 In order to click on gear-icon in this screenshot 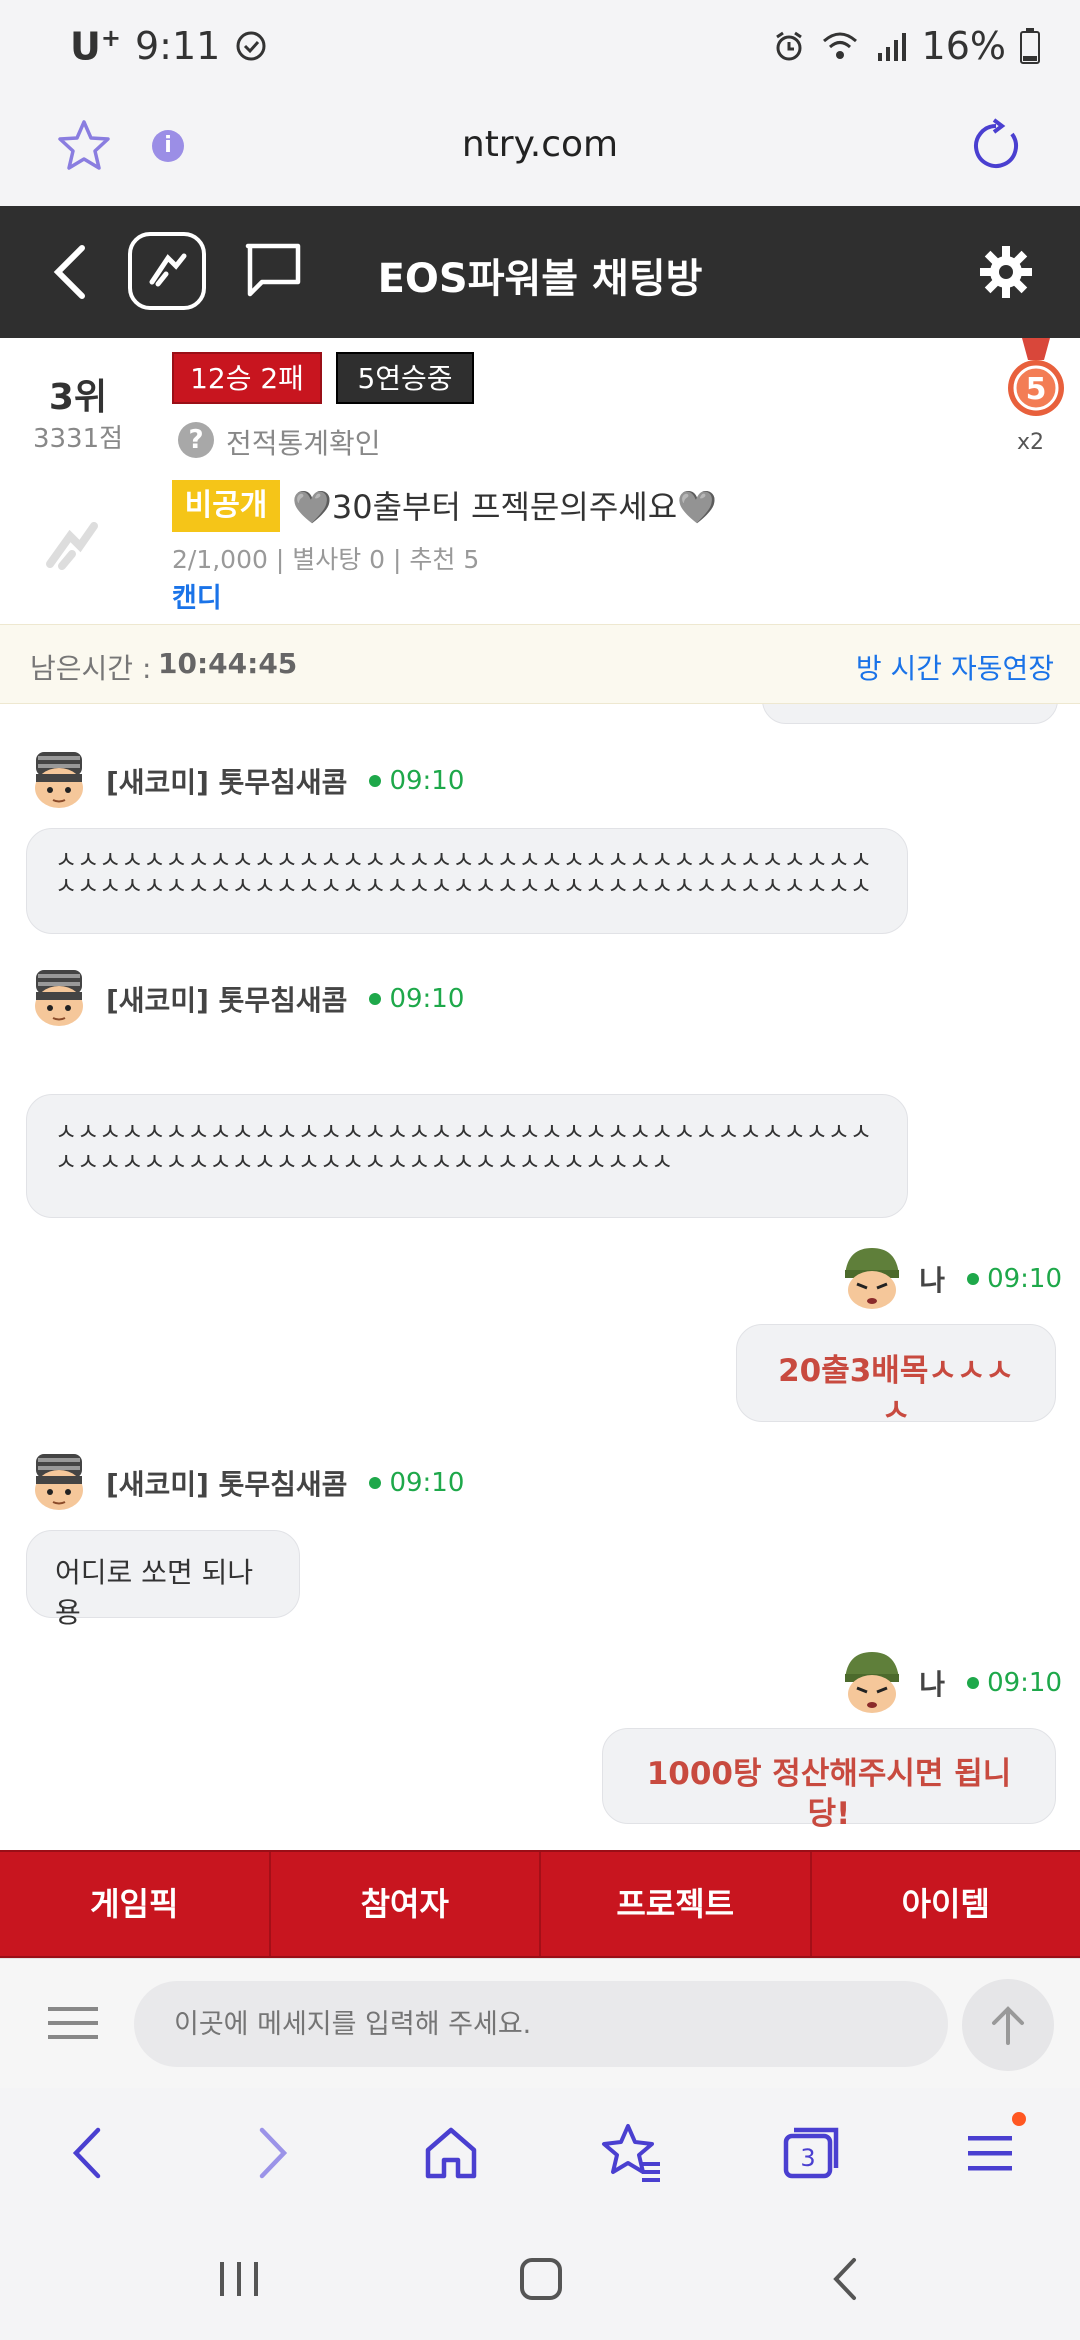, I will do `click(1006, 272)`.